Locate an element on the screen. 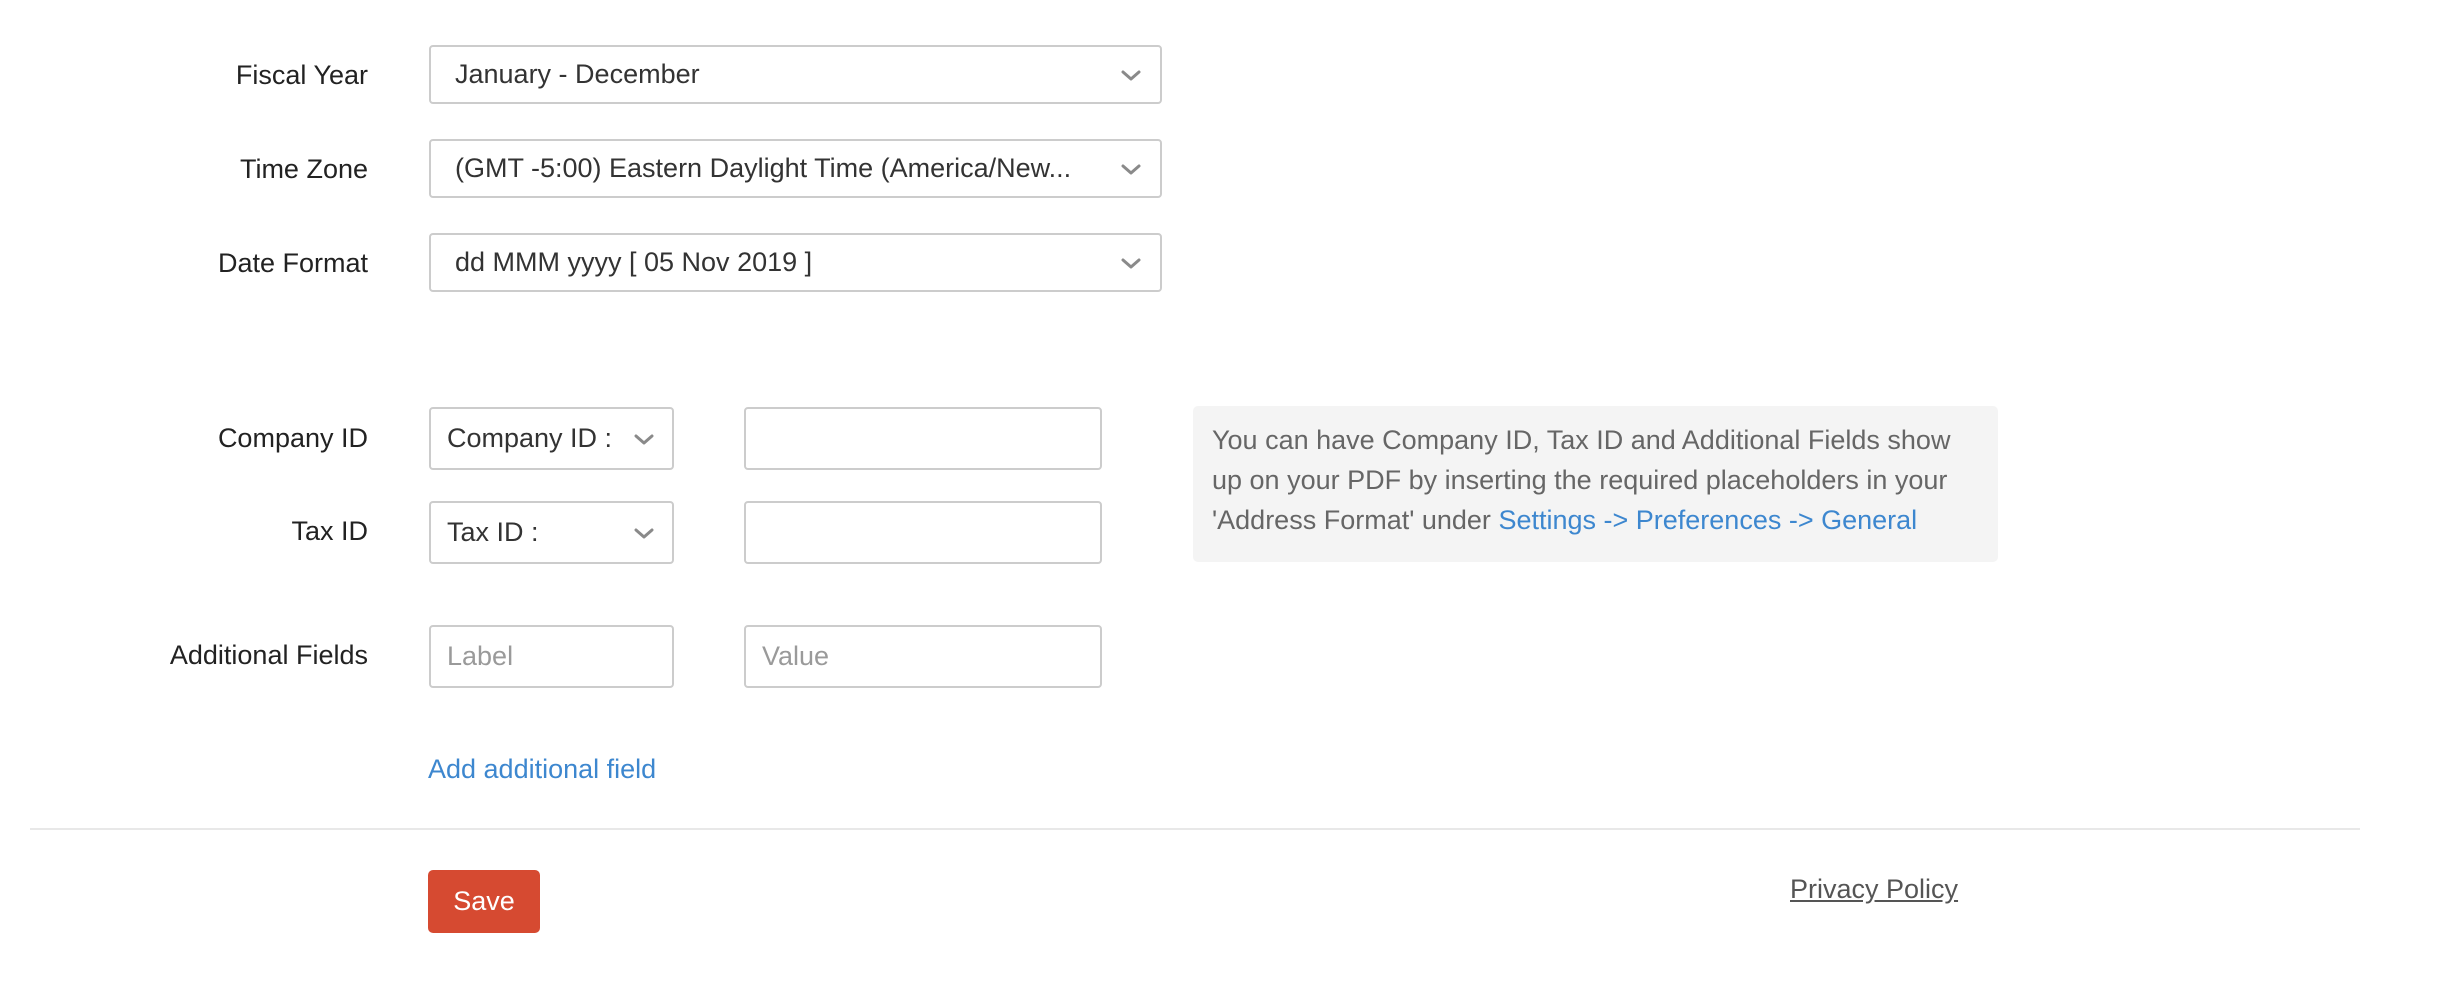 The width and height of the screenshot is (2444, 994). tax-id-label: Tax ID is located at coordinates (329, 531).